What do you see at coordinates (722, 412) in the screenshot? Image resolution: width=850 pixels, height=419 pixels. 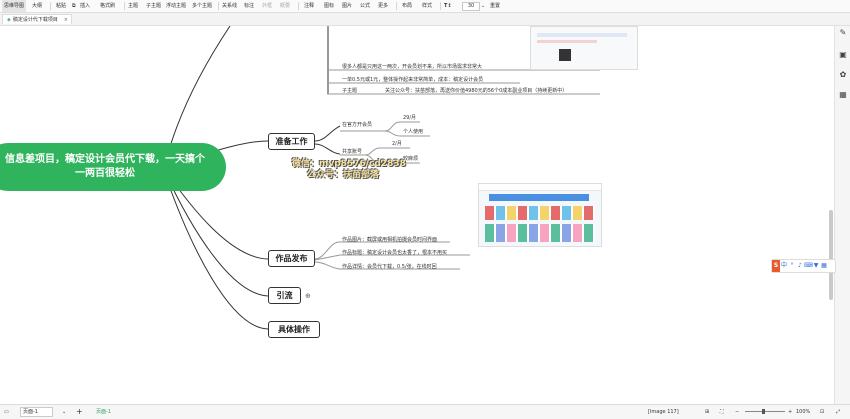 I see `fullscreen-icon: ⛶` at bounding box center [722, 412].